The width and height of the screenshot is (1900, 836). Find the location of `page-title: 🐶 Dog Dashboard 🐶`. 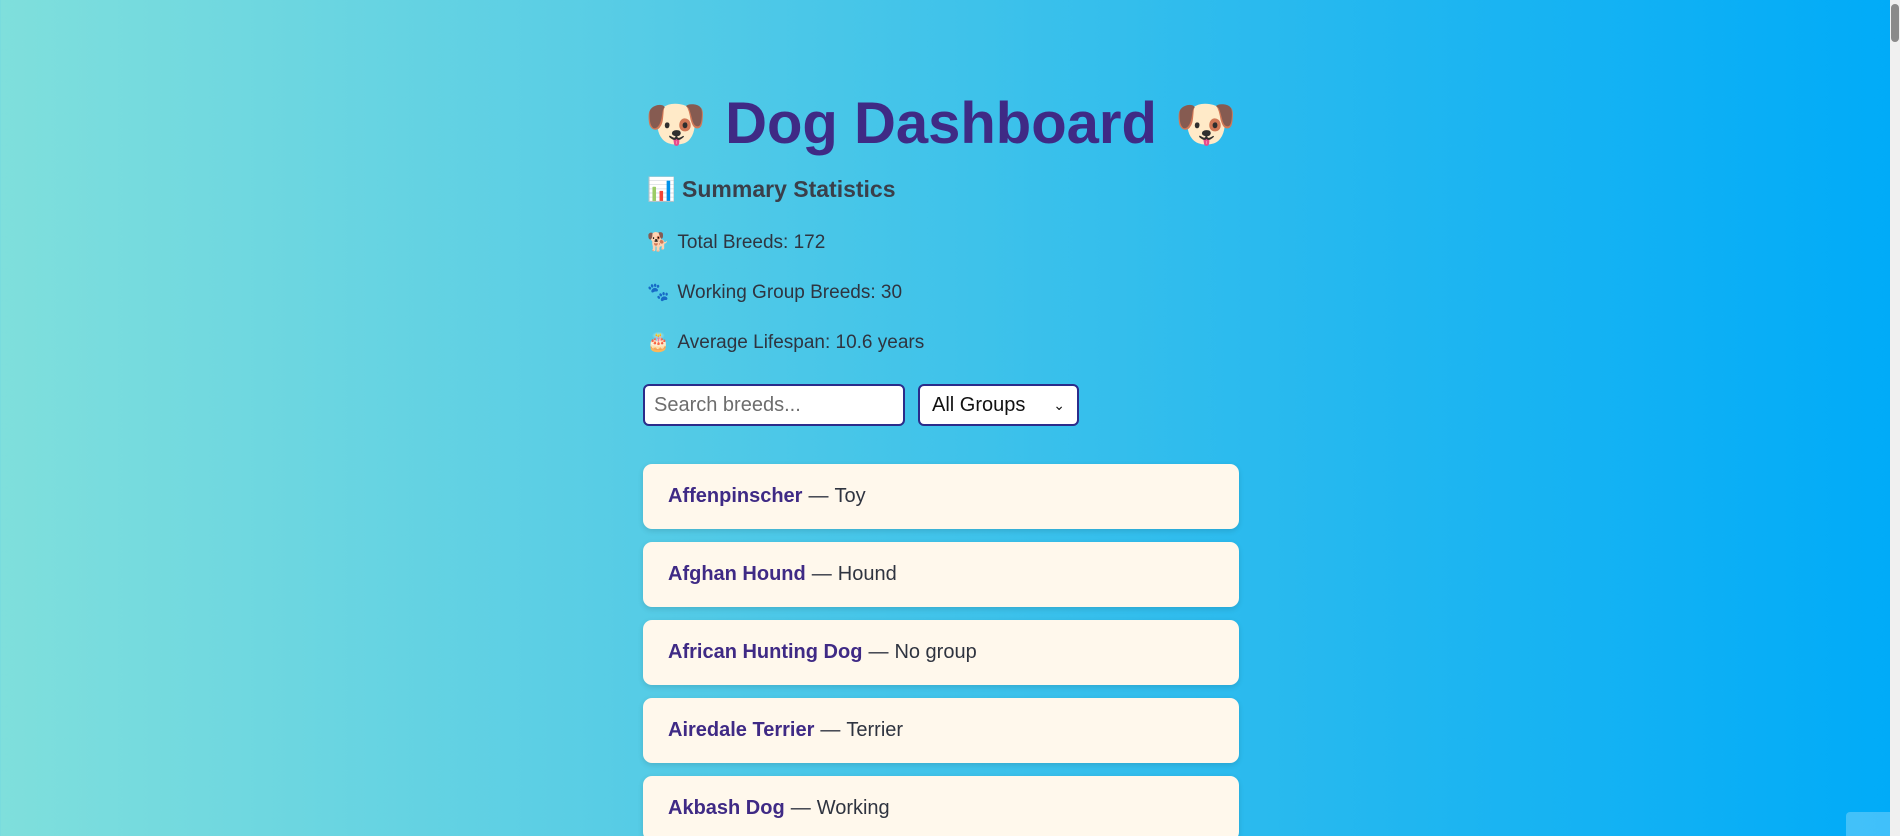

page-title: 🐶 Dog Dashboard 🐶 is located at coordinates (941, 122).